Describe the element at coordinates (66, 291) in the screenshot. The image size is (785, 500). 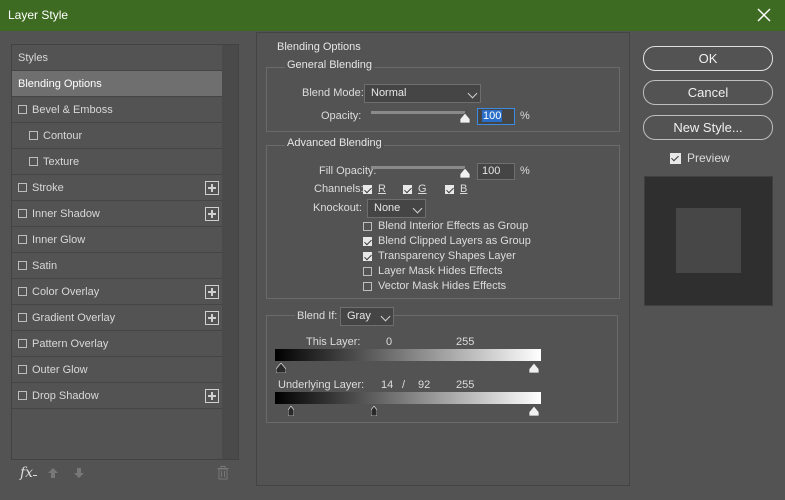
I see `style-item-label: Color Overlay` at that location.